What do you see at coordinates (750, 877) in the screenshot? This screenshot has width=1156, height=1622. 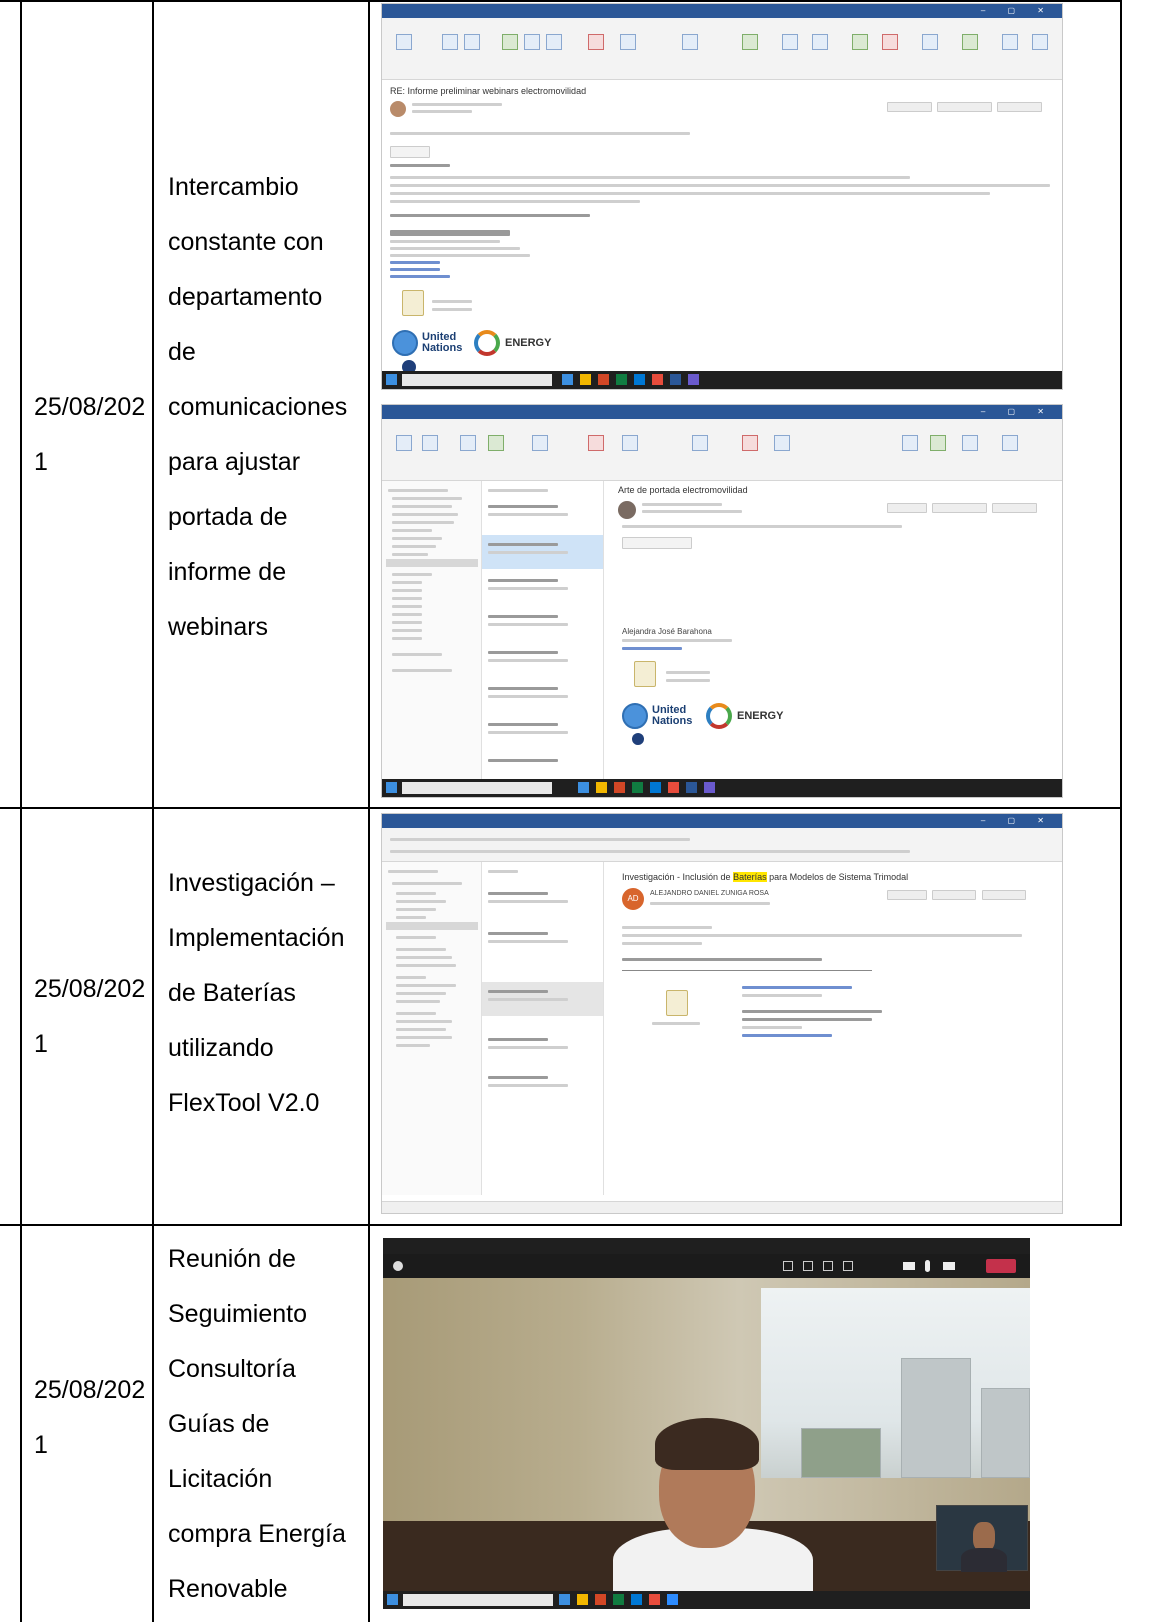 I see `search-highlight: Baterías` at bounding box center [750, 877].